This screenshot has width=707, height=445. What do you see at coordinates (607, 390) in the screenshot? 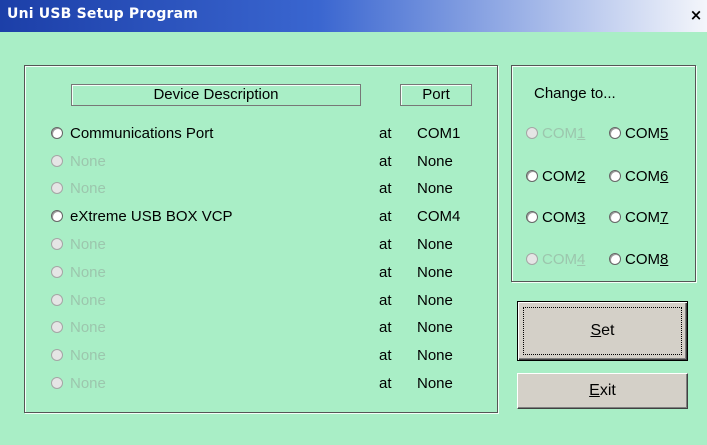
I see `exit-label-rest: xit` at bounding box center [607, 390].